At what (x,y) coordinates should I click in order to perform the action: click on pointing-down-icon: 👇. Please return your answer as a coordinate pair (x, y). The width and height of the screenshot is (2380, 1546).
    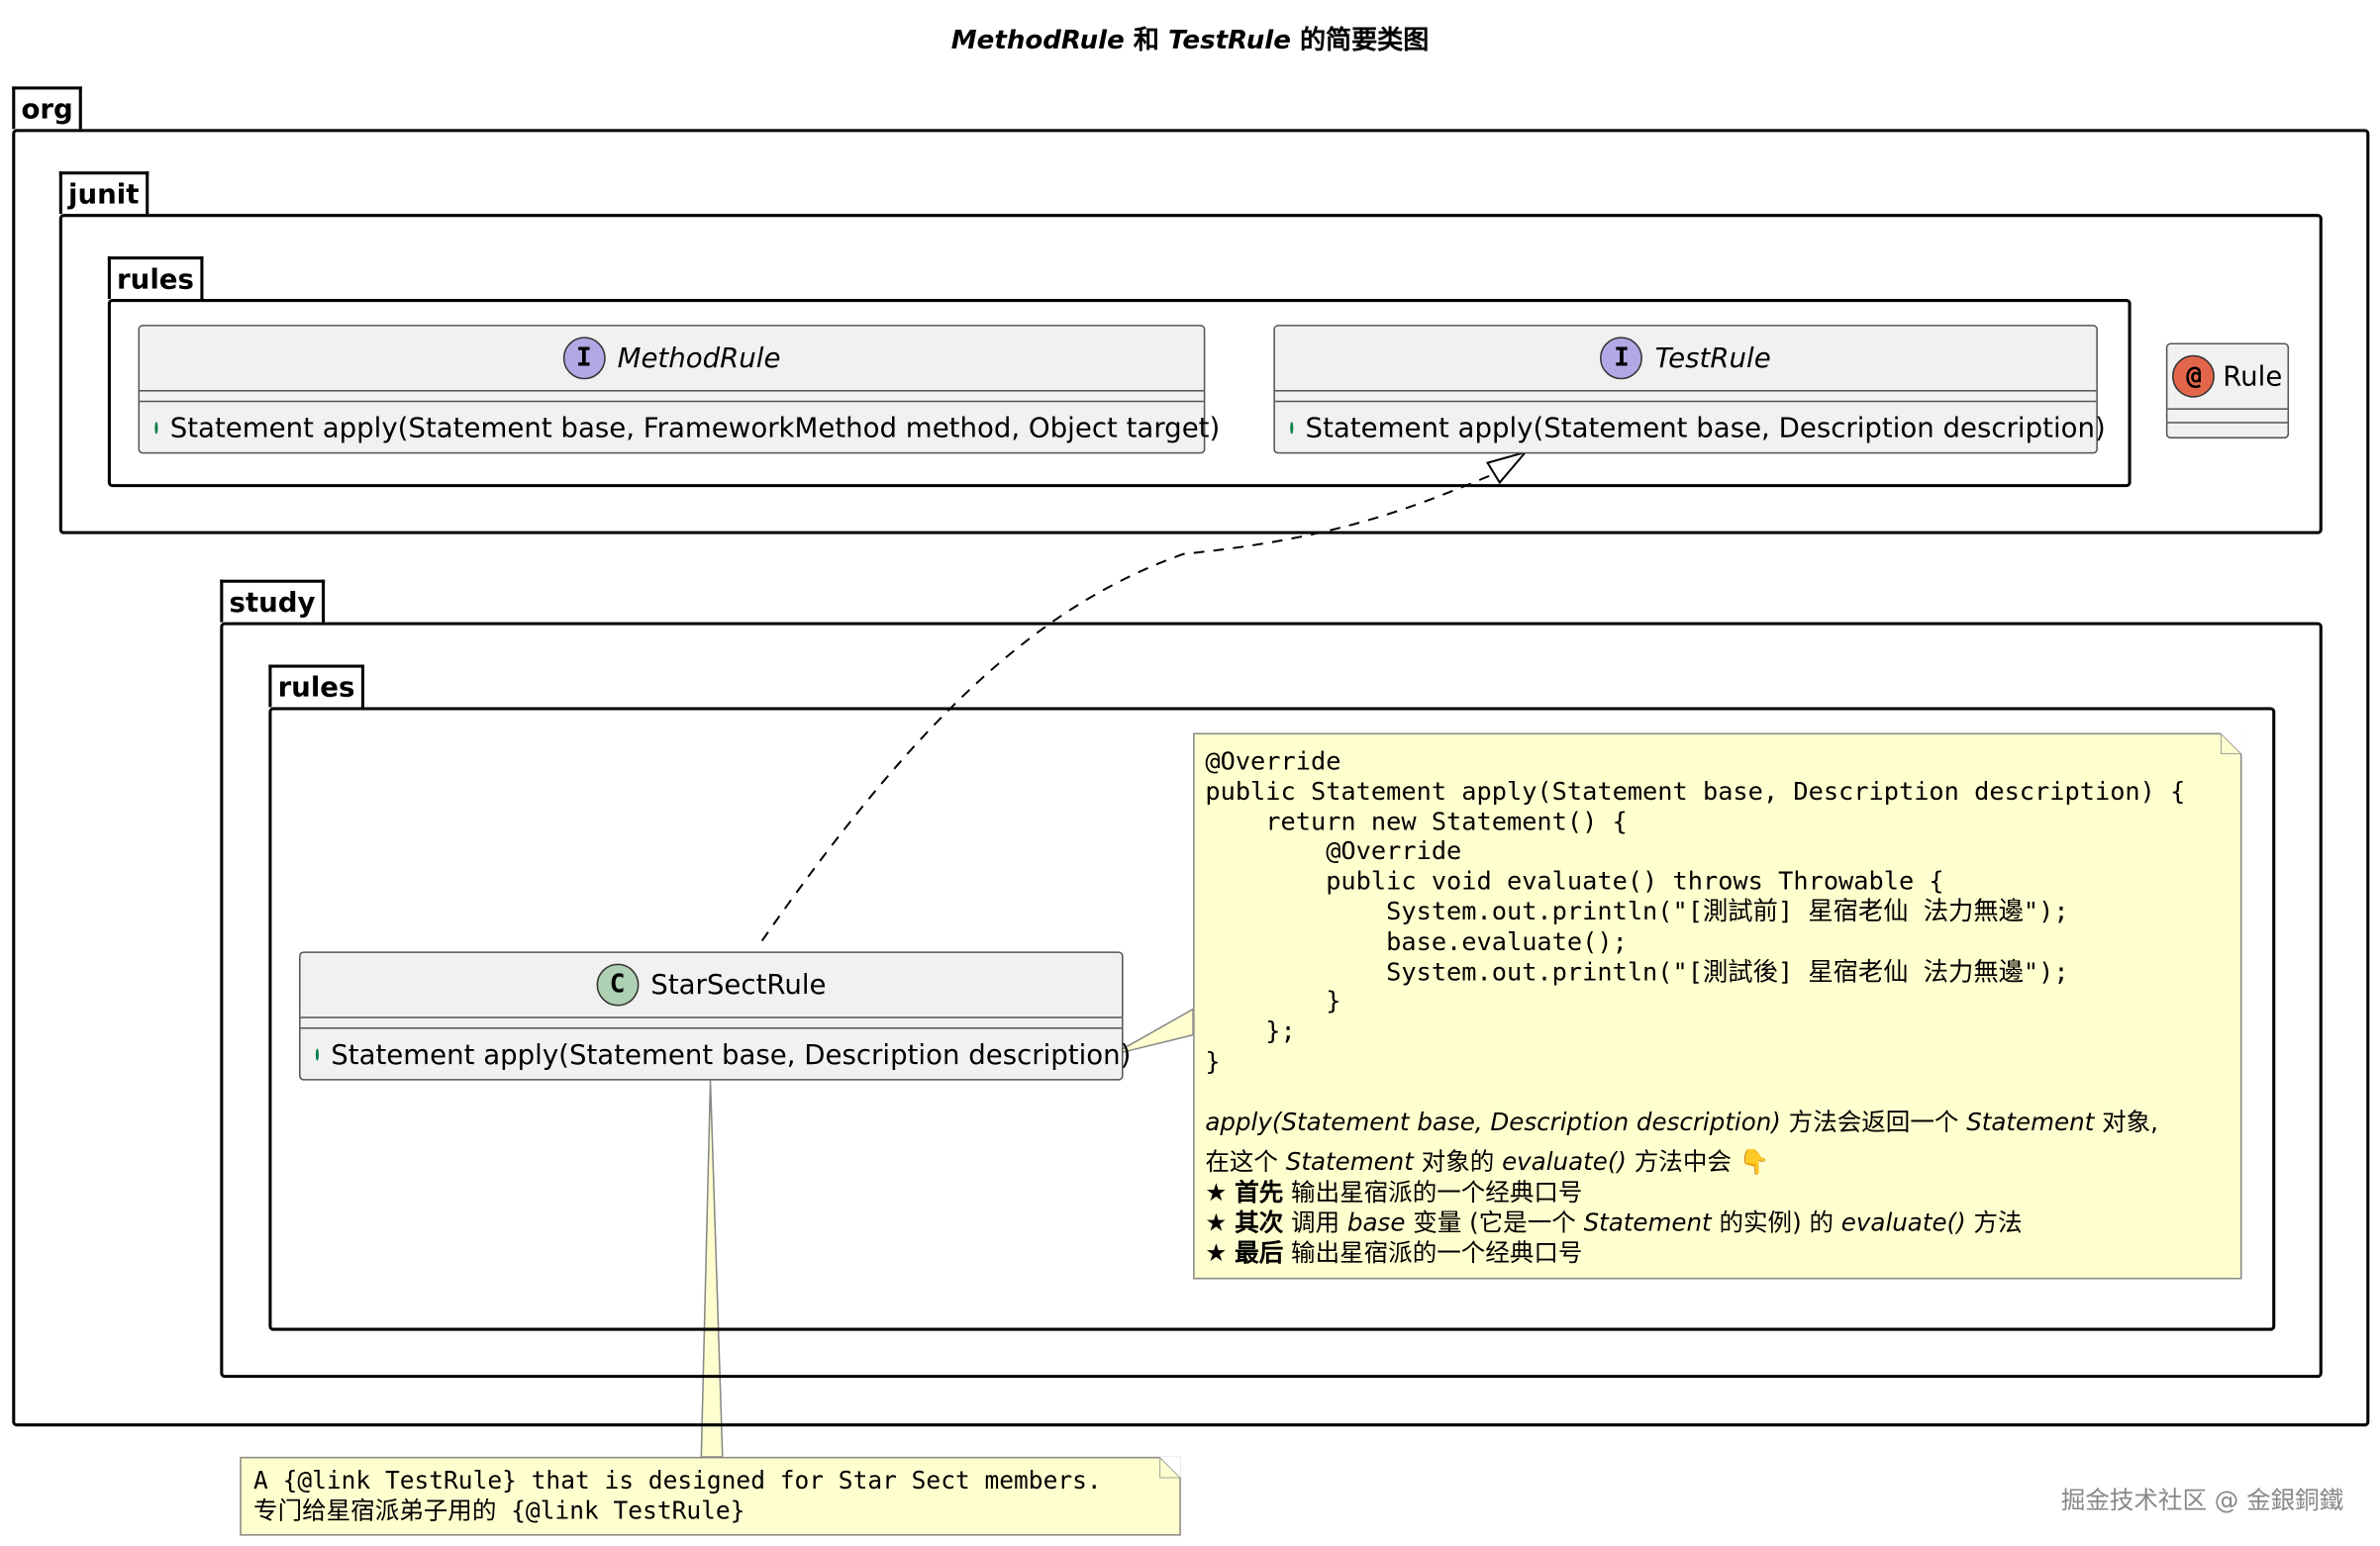
    Looking at the image, I should click on (1754, 1161).